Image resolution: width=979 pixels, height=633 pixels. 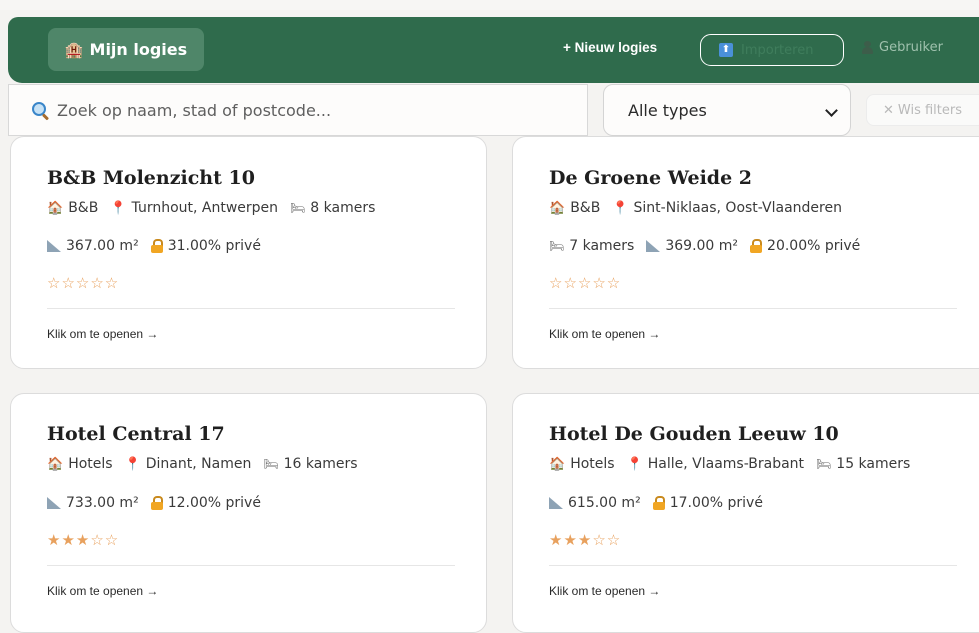 What do you see at coordinates (136, 434) in the screenshot?
I see `lodging-title: Hotel Central 17` at bounding box center [136, 434].